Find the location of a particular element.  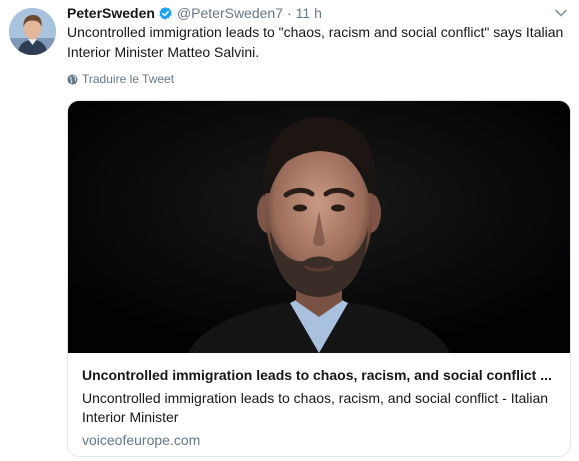

translate-link: Traduire le Tweet is located at coordinates (120, 79).